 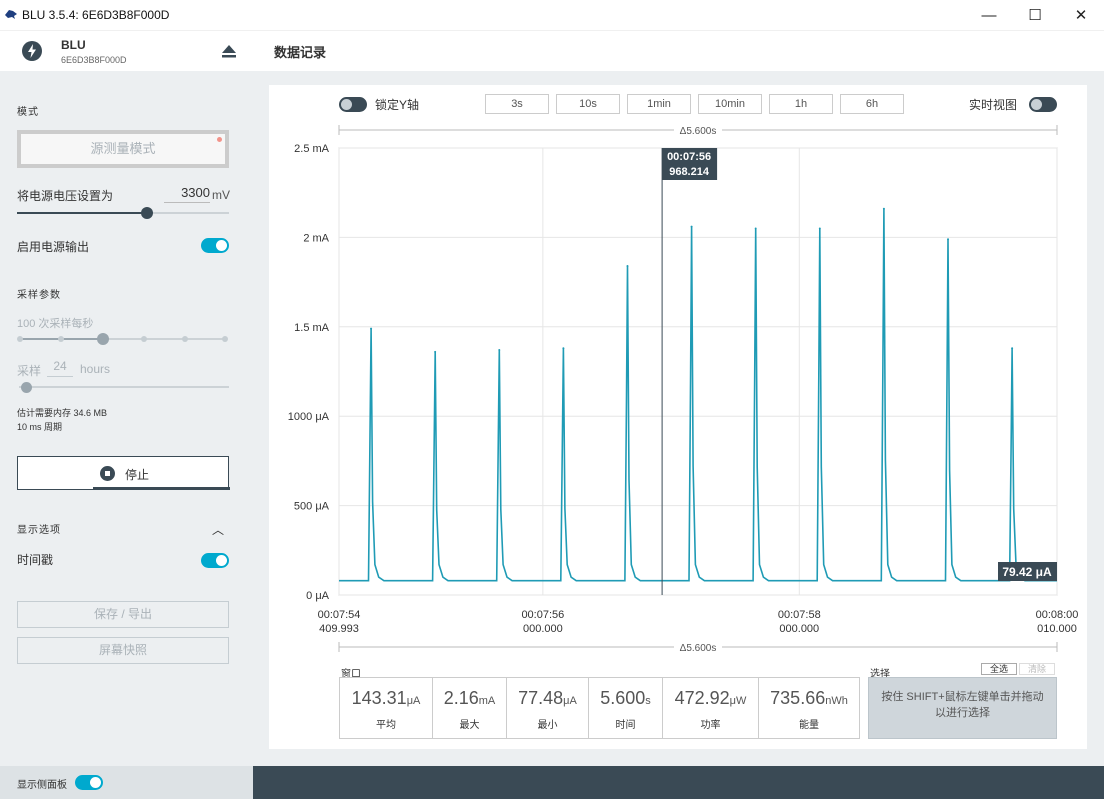 What do you see at coordinates (40, 427) in the screenshot?
I see `sample-period: 10 ms 周期` at bounding box center [40, 427].